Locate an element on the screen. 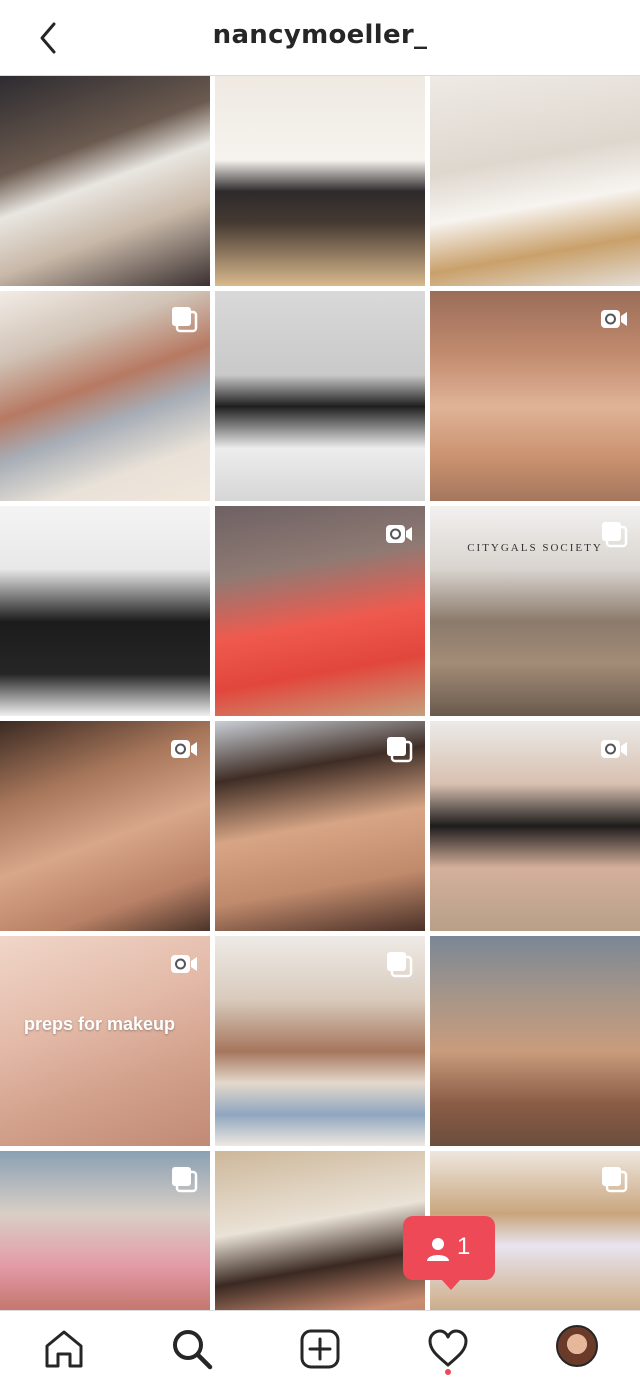  profile-username: nancymoeller_ is located at coordinates (320, 35).